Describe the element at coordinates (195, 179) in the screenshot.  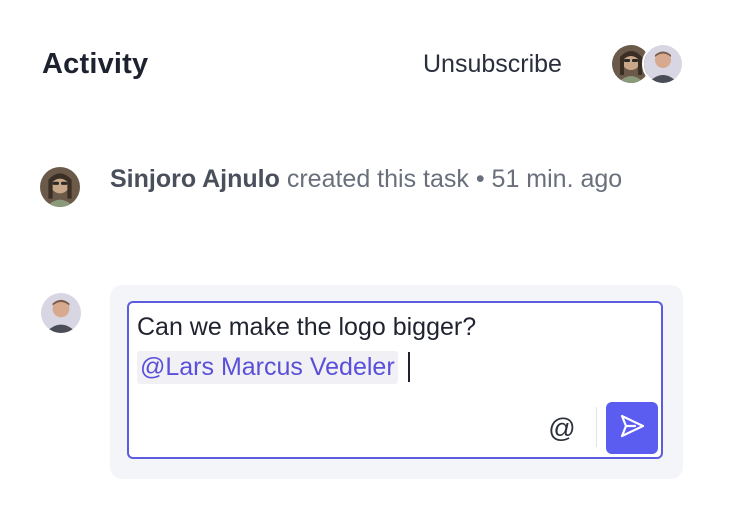
I see `event-actor: Sinjoro Ajnulo` at that location.